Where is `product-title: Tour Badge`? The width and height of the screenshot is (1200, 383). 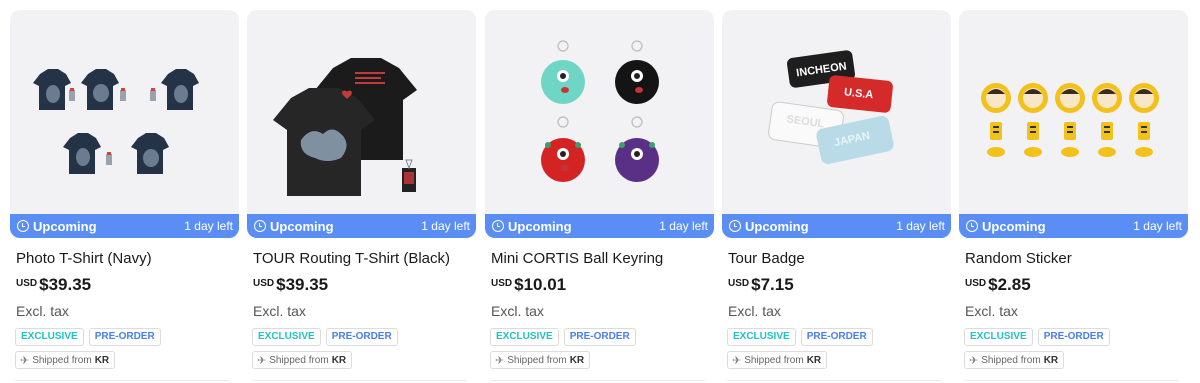 product-title: Tour Badge is located at coordinates (836, 259).